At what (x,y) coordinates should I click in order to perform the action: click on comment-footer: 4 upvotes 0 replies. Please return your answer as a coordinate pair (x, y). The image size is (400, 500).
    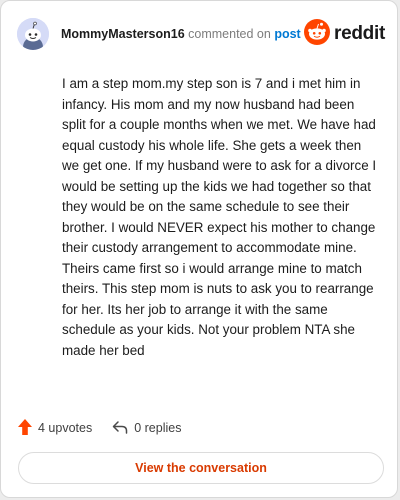
    Looking at the image, I should click on (99, 428).